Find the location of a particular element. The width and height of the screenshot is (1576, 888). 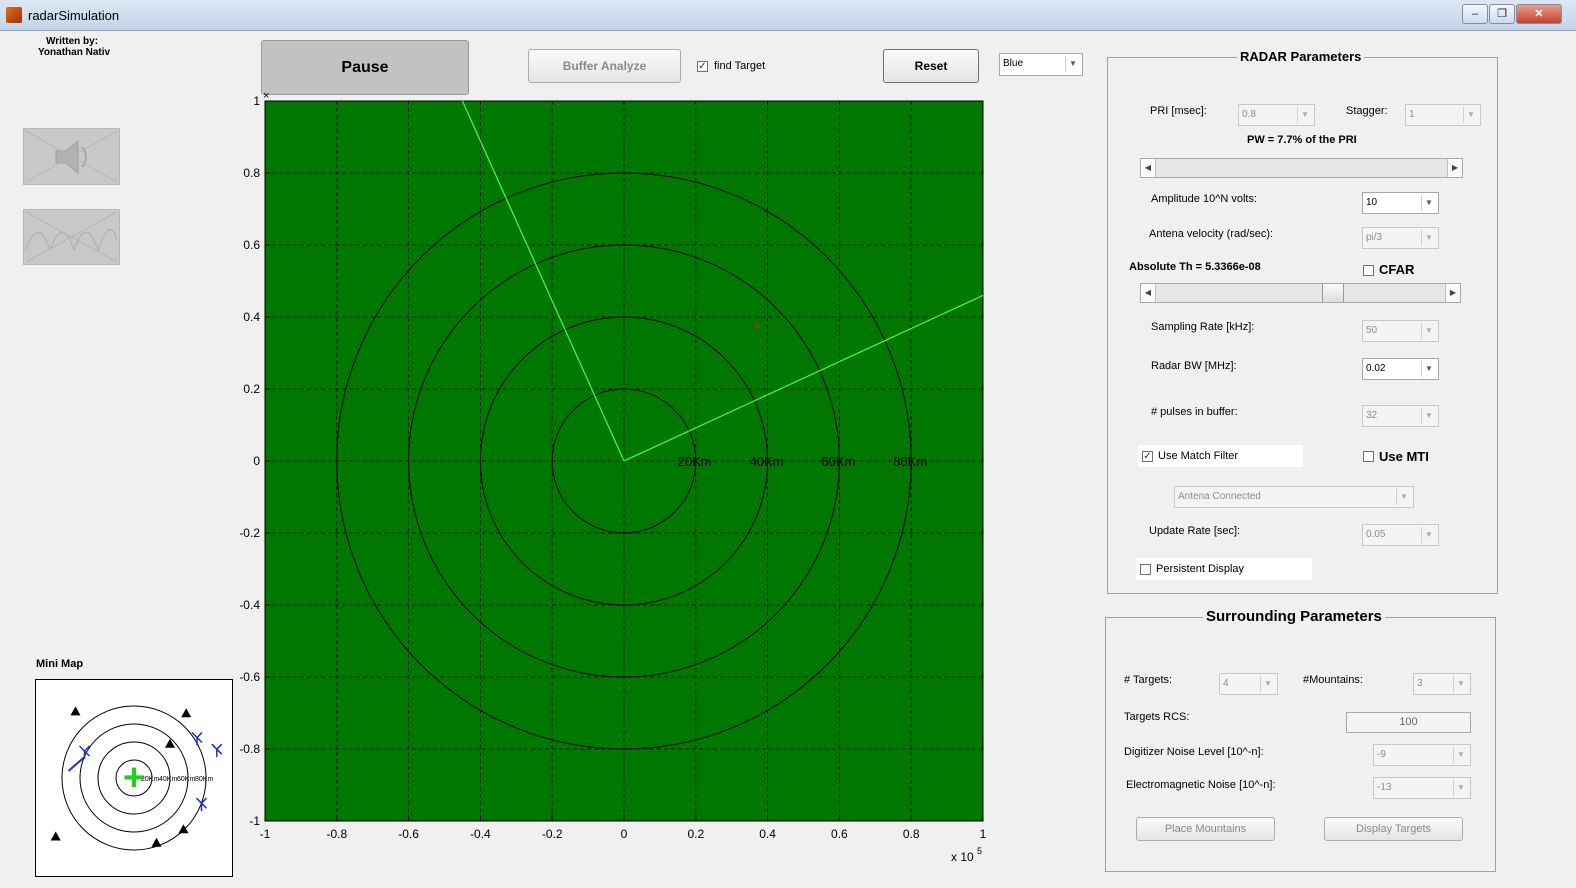

mountains-count-select: 3 ▼ is located at coordinates (1442, 684).